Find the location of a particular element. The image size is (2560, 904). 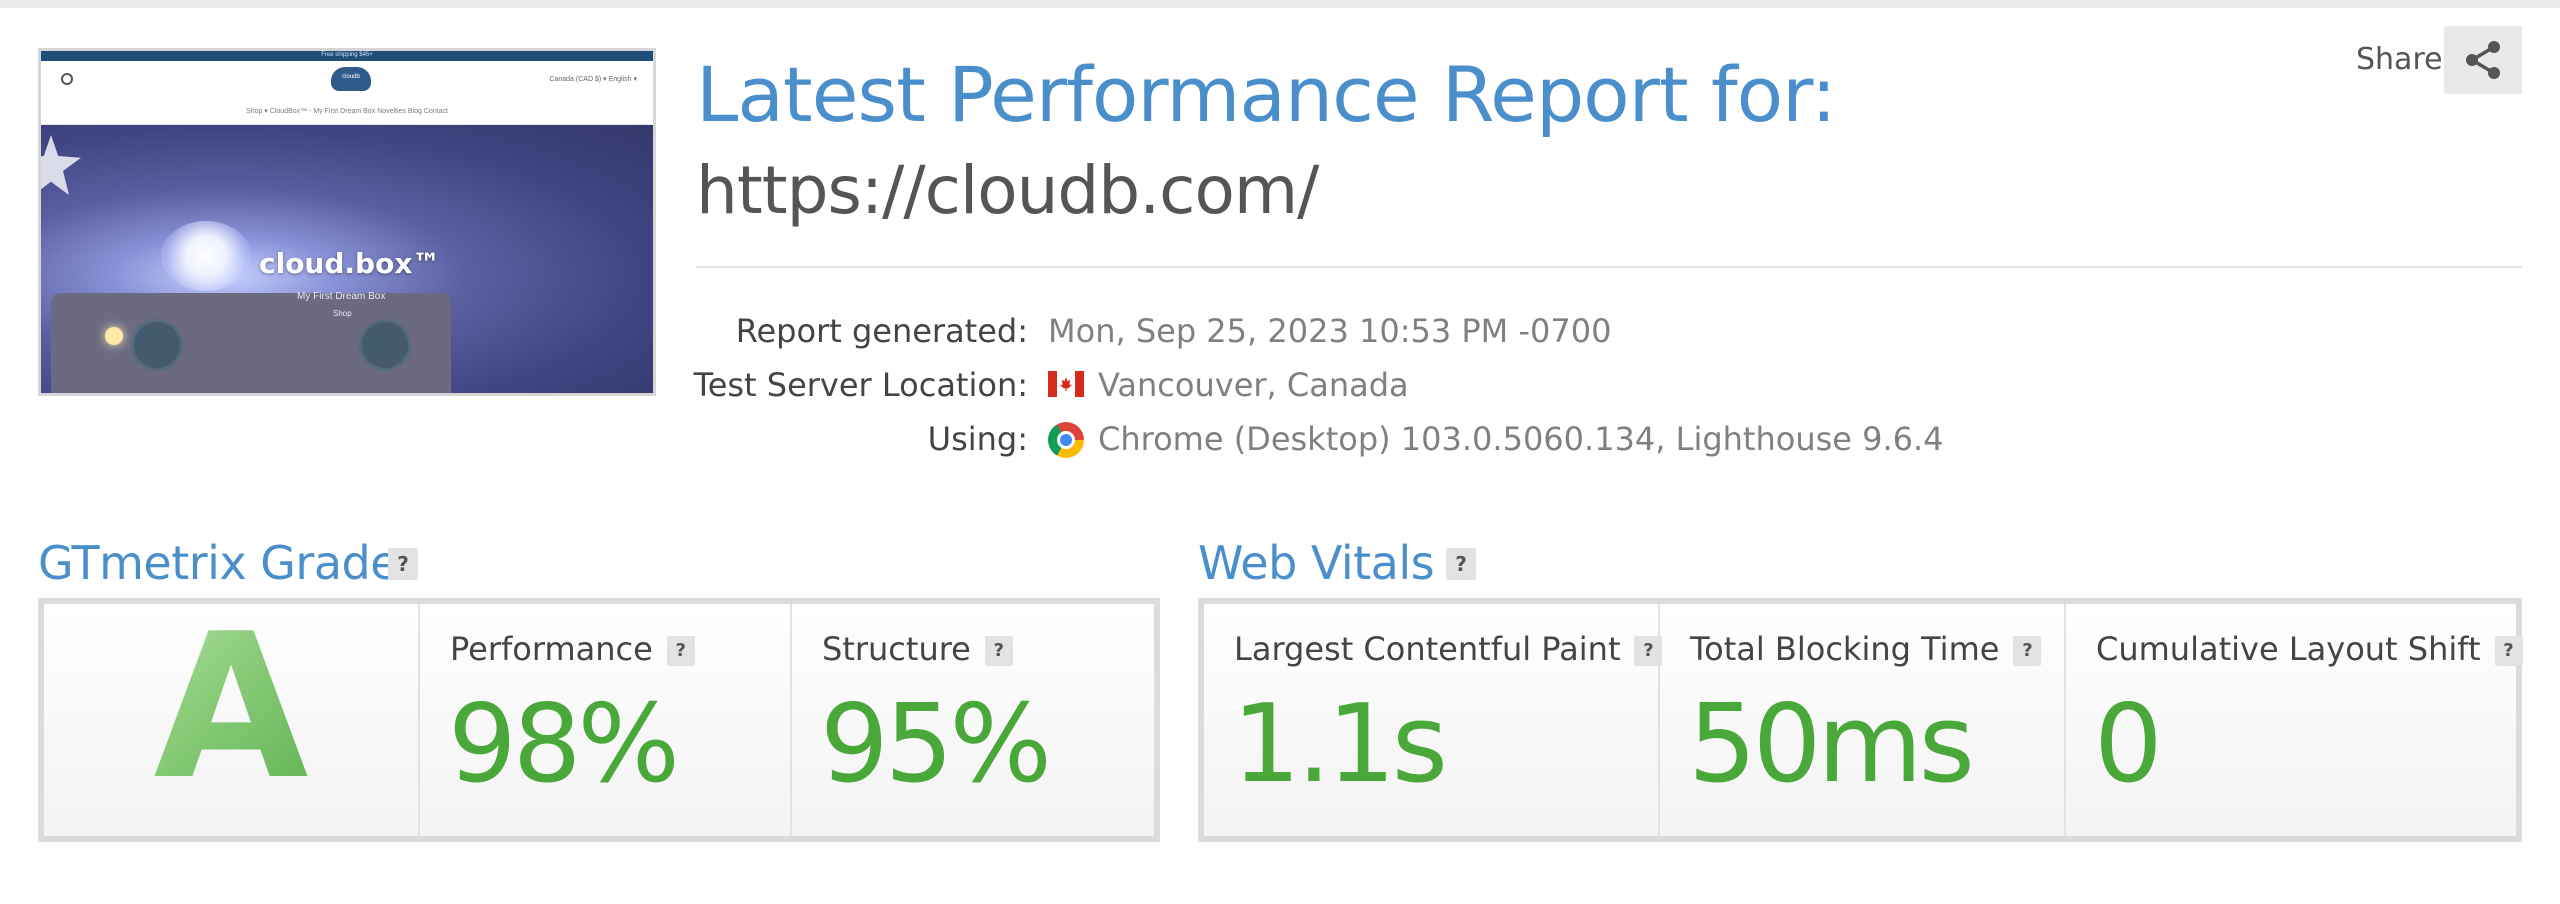

divider is located at coordinates (1609, 267).